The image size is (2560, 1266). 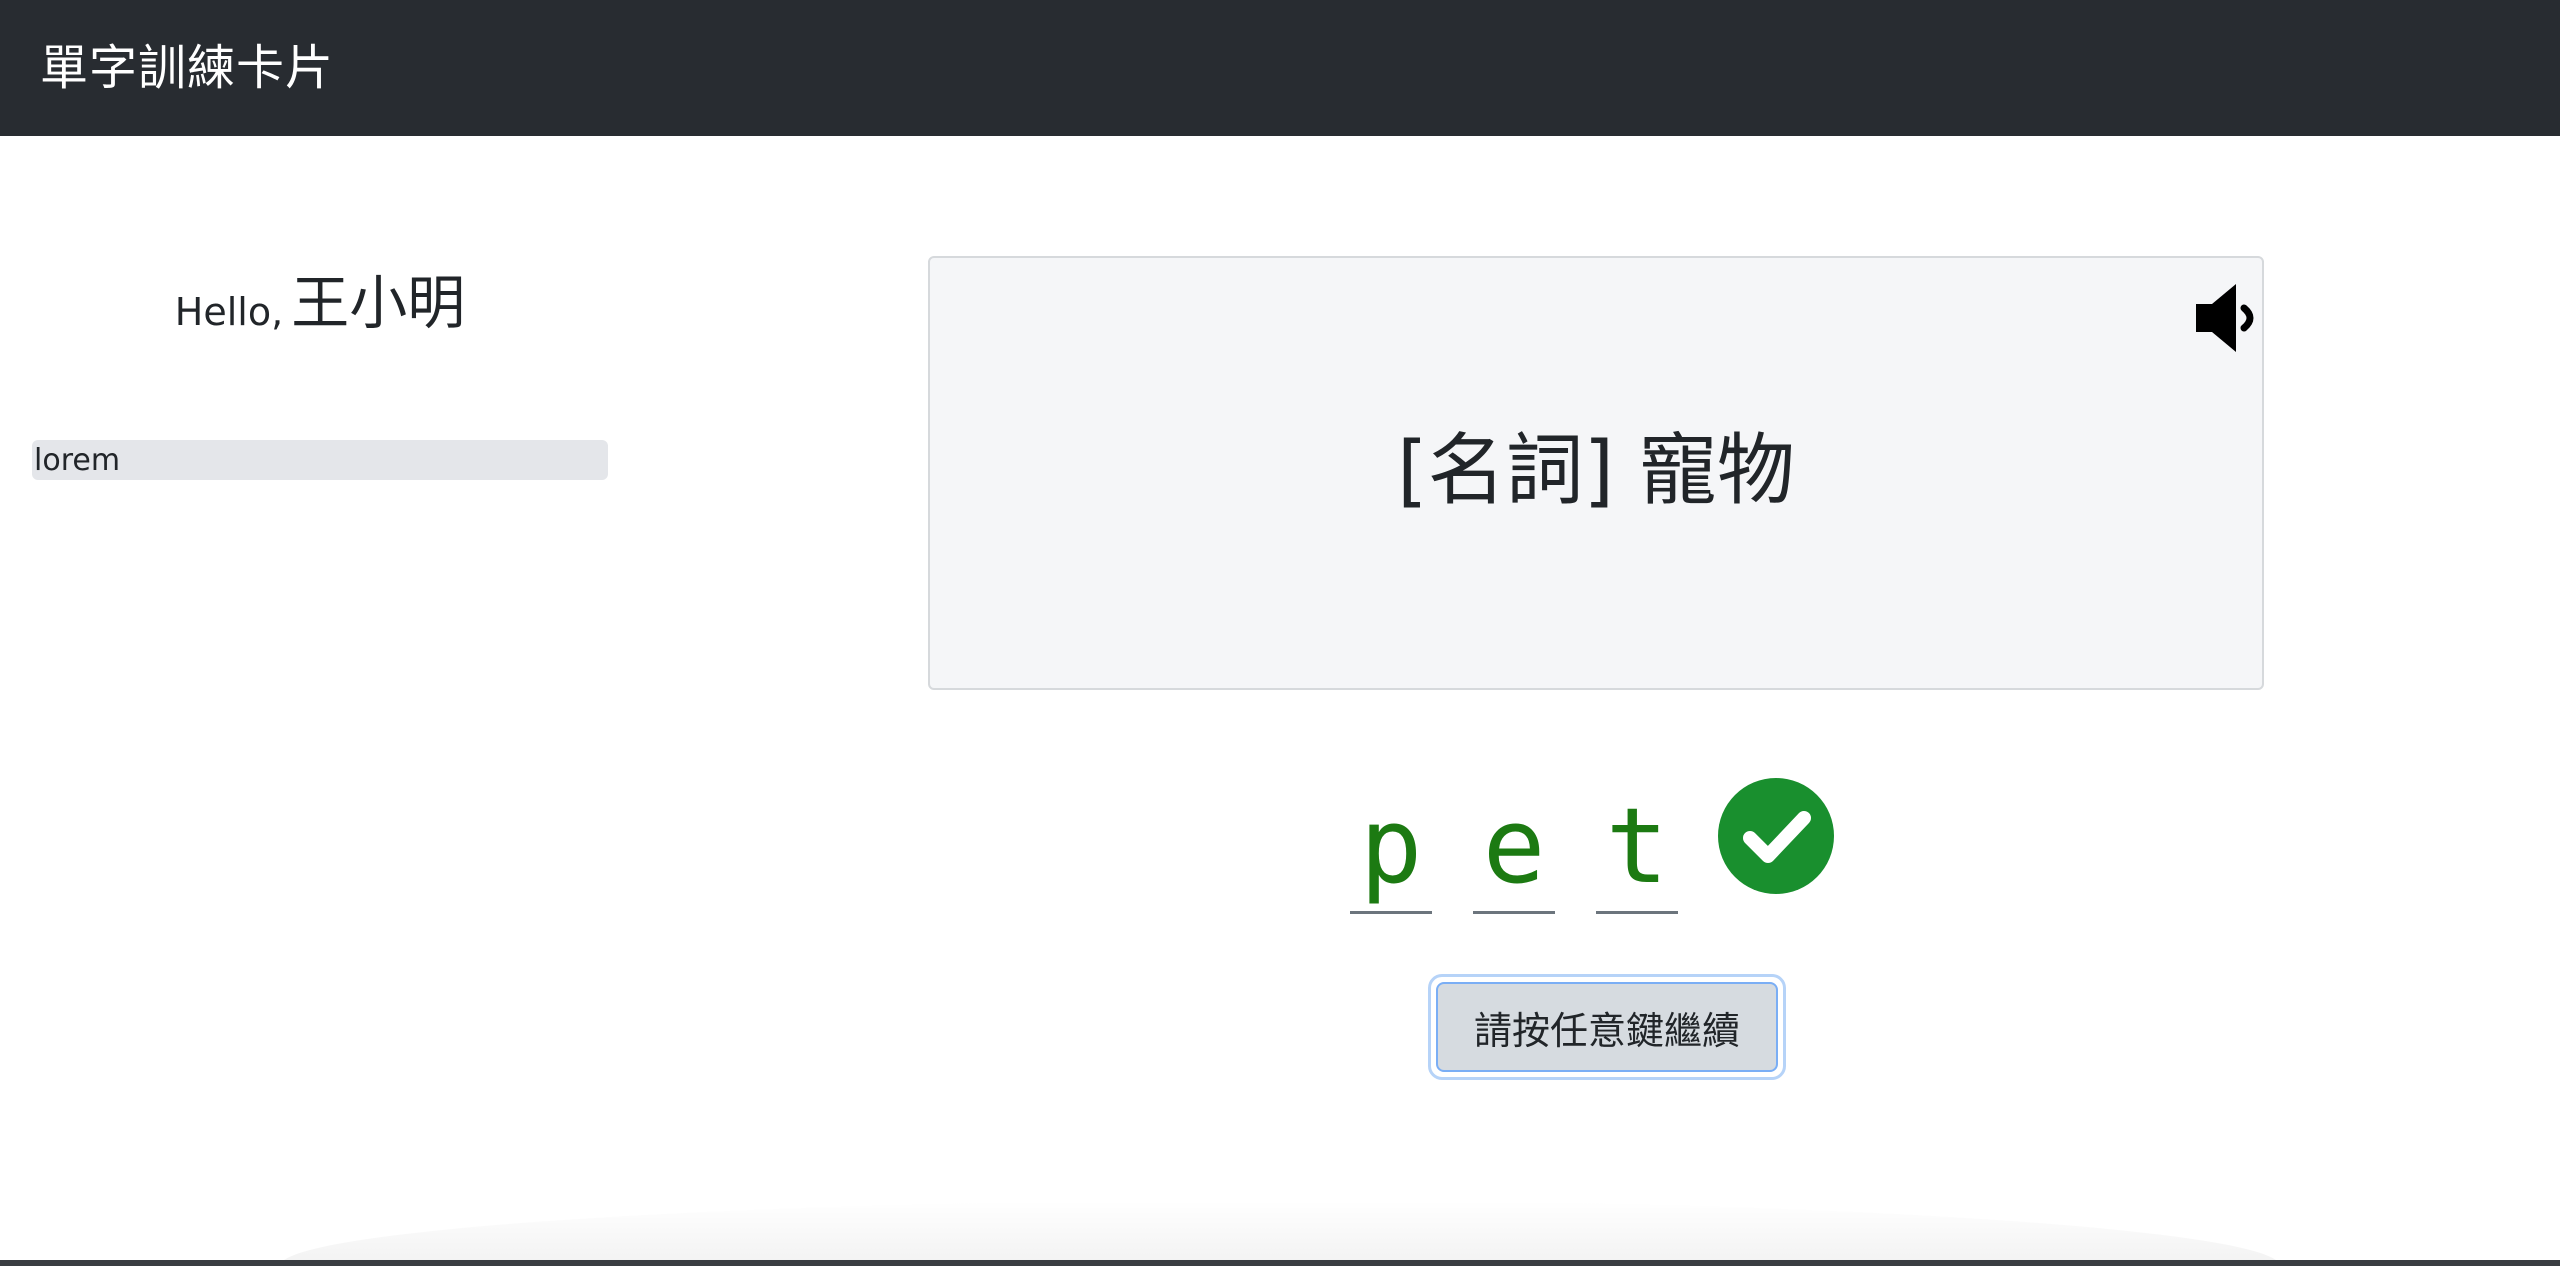 I want to click on letter-slot: p, so click(x=1391, y=846).